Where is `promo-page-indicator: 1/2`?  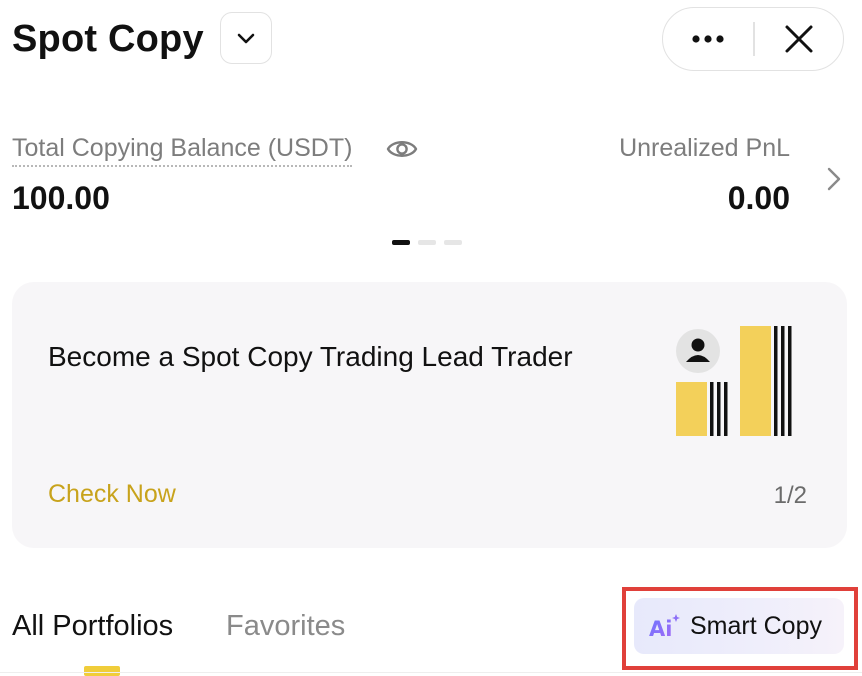
promo-page-indicator: 1/2 is located at coordinates (790, 495).